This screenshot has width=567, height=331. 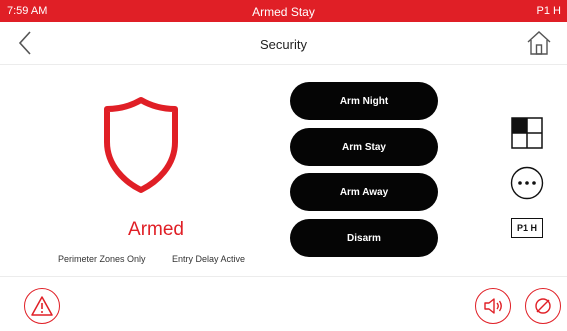 I want to click on home-button, so click(x=539, y=43).